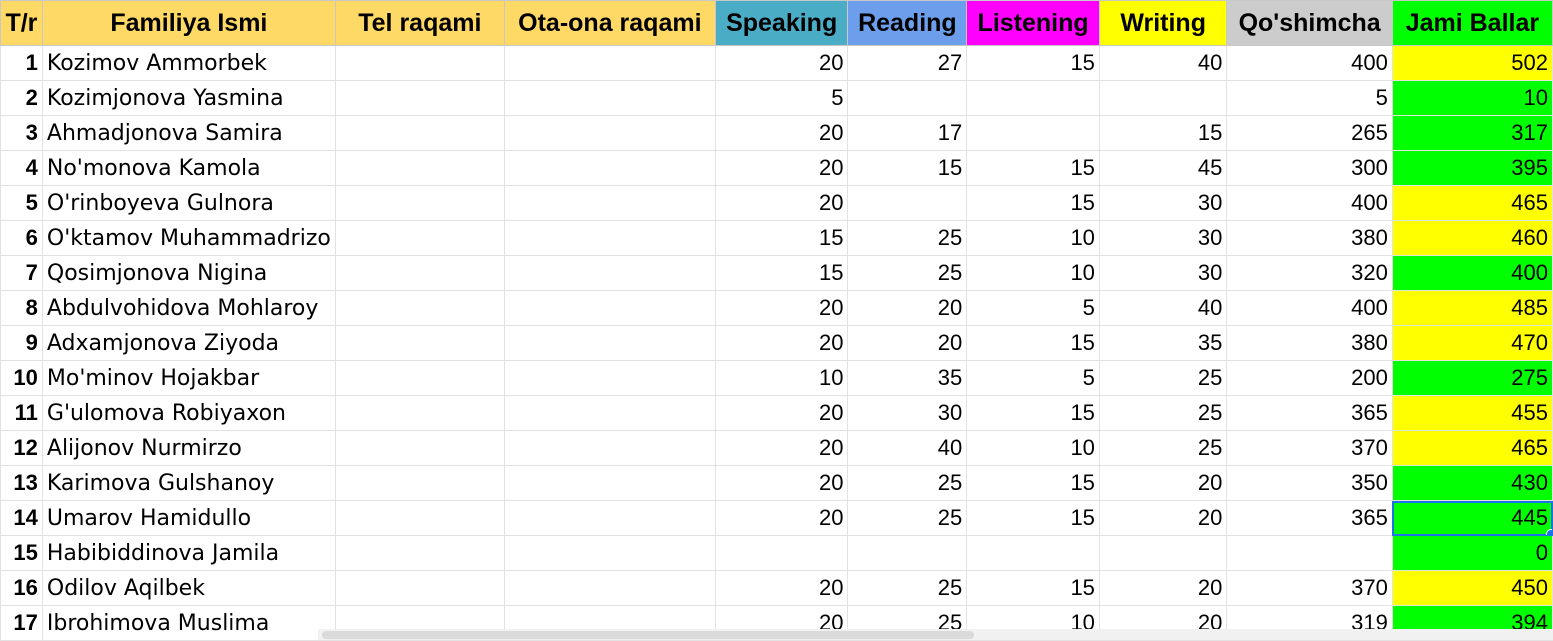 Image resolution: width=1553 pixels, height=641 pixels. What do you see at coordinates (188, 448) in the screenshot?
I see `cell-name: Alijonov Nurmirzo` at bounding box center [188, 448].